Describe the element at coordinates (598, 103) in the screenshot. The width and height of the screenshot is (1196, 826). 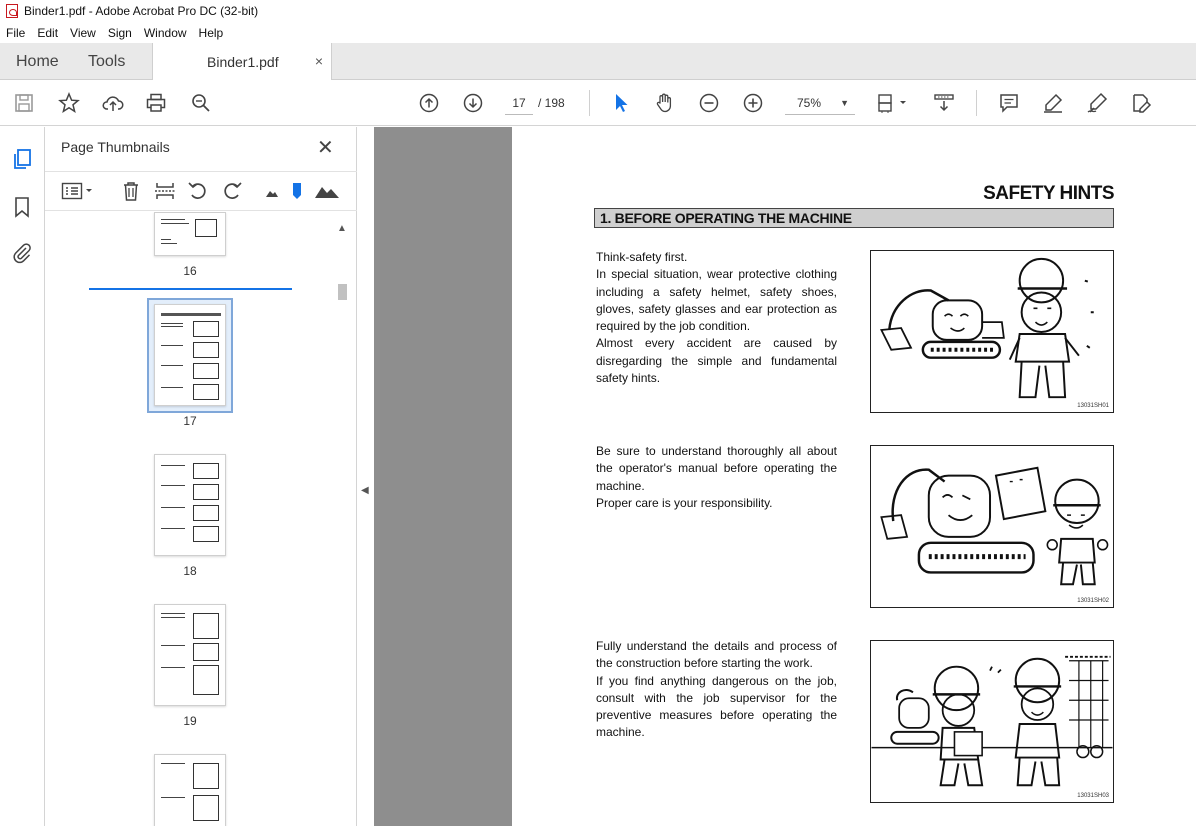
I see `main-toolbar: 17 / 198 75% ▼` at that location.